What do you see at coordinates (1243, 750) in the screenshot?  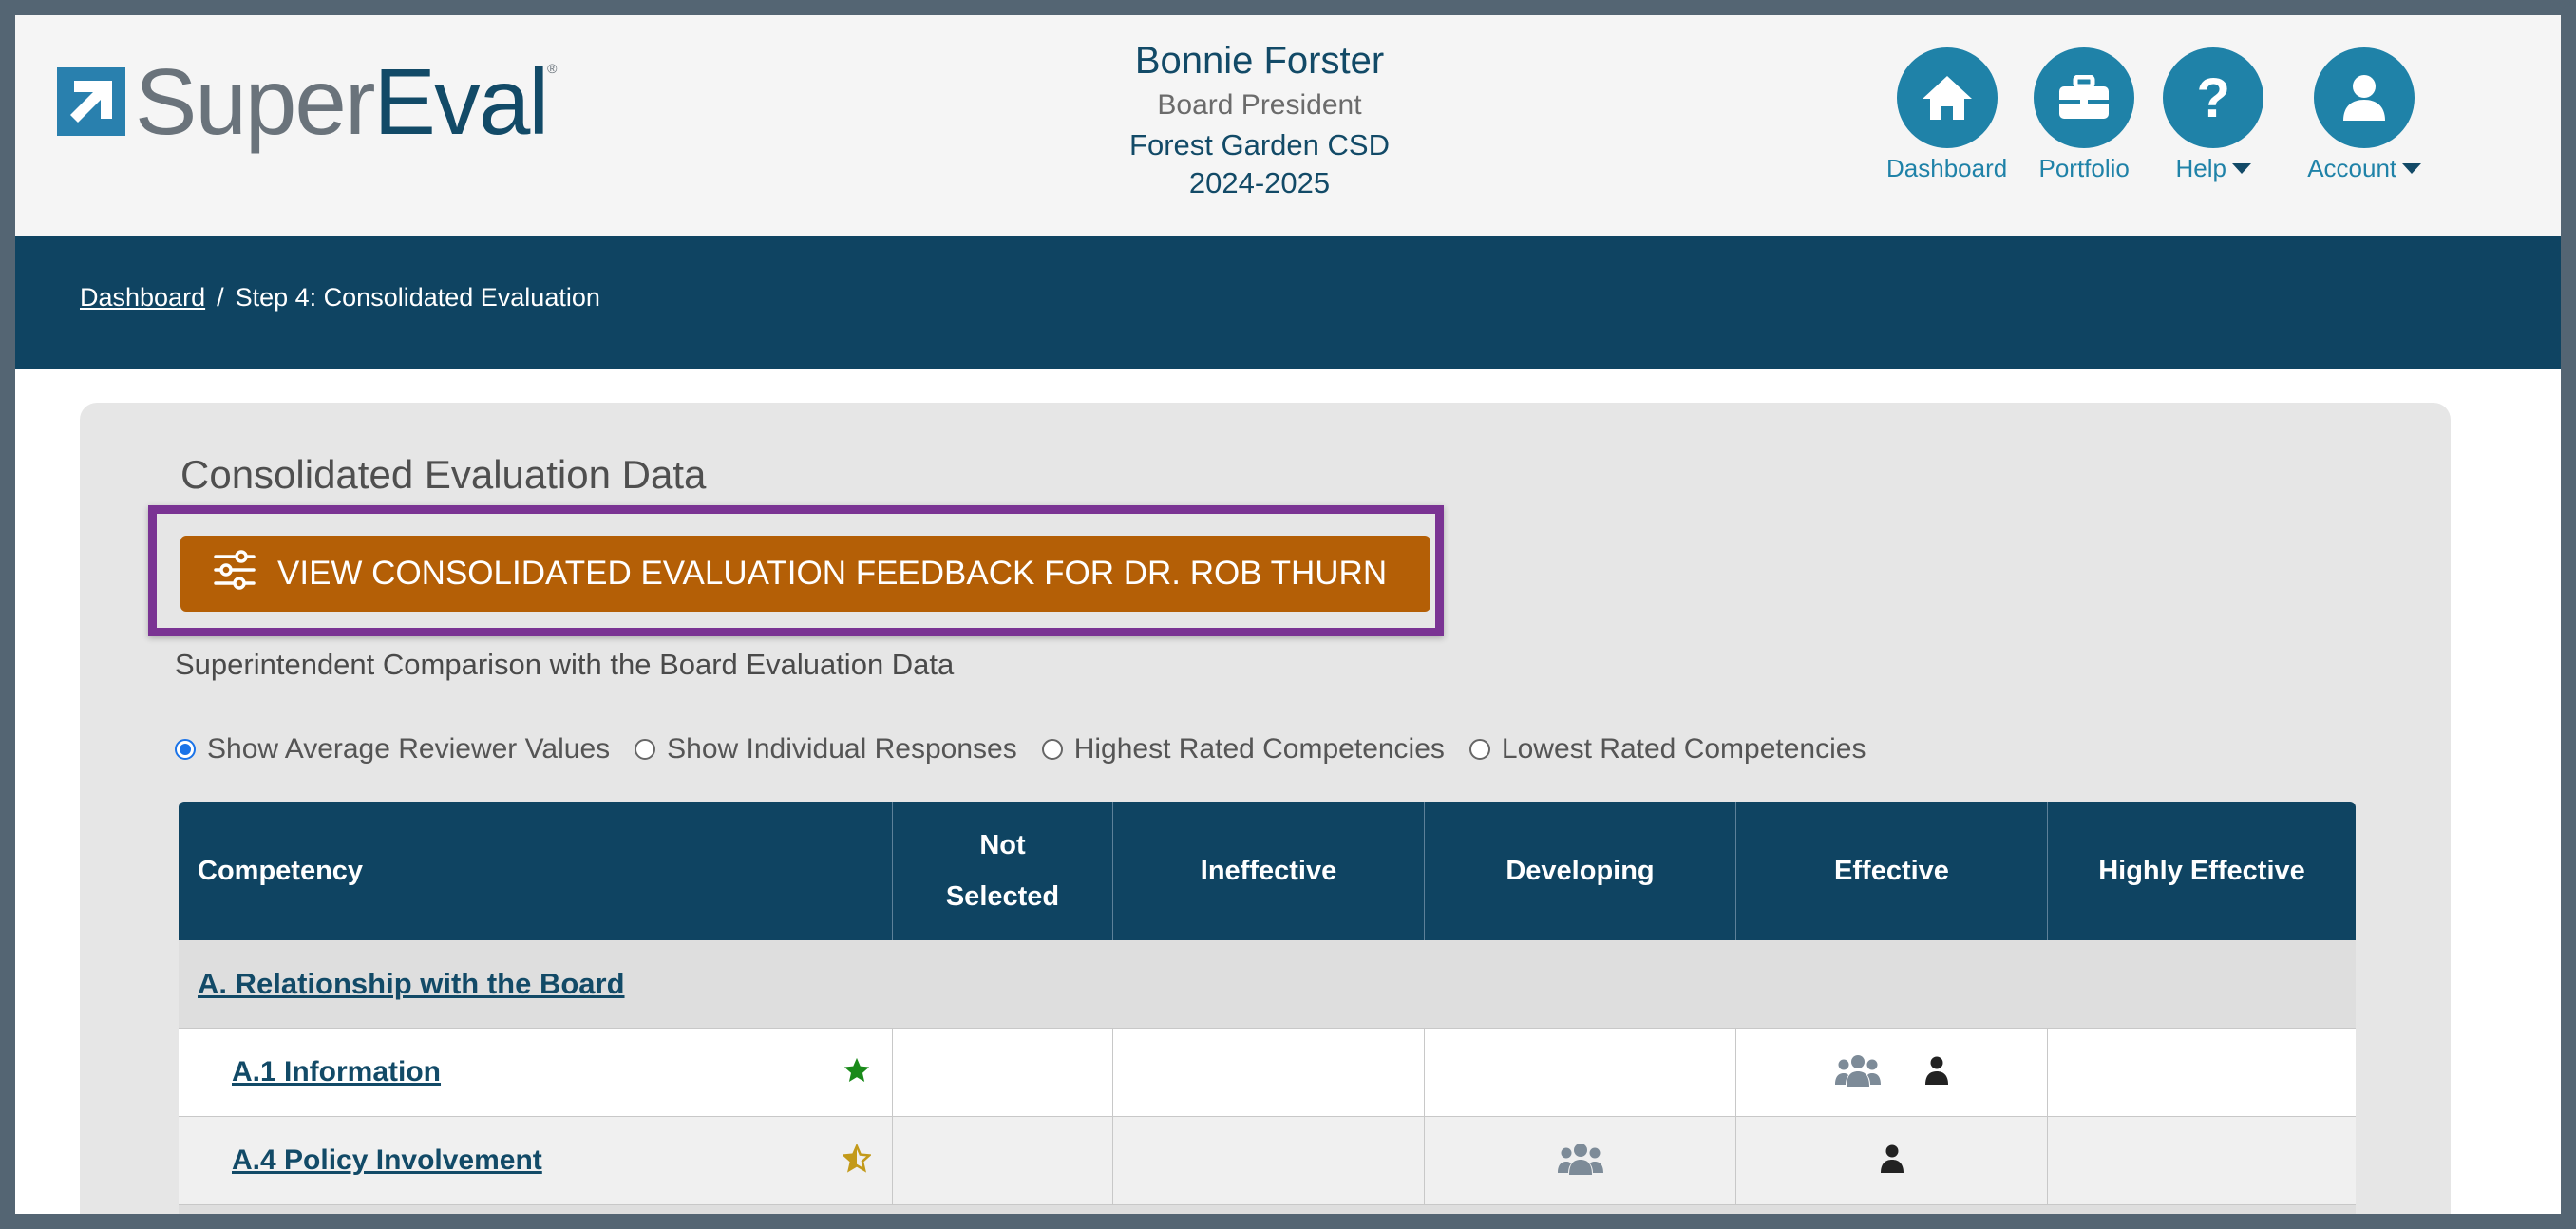 I see `radio-highest-rated: Highest Rated Competencies` at bounding box center [1243, 750].